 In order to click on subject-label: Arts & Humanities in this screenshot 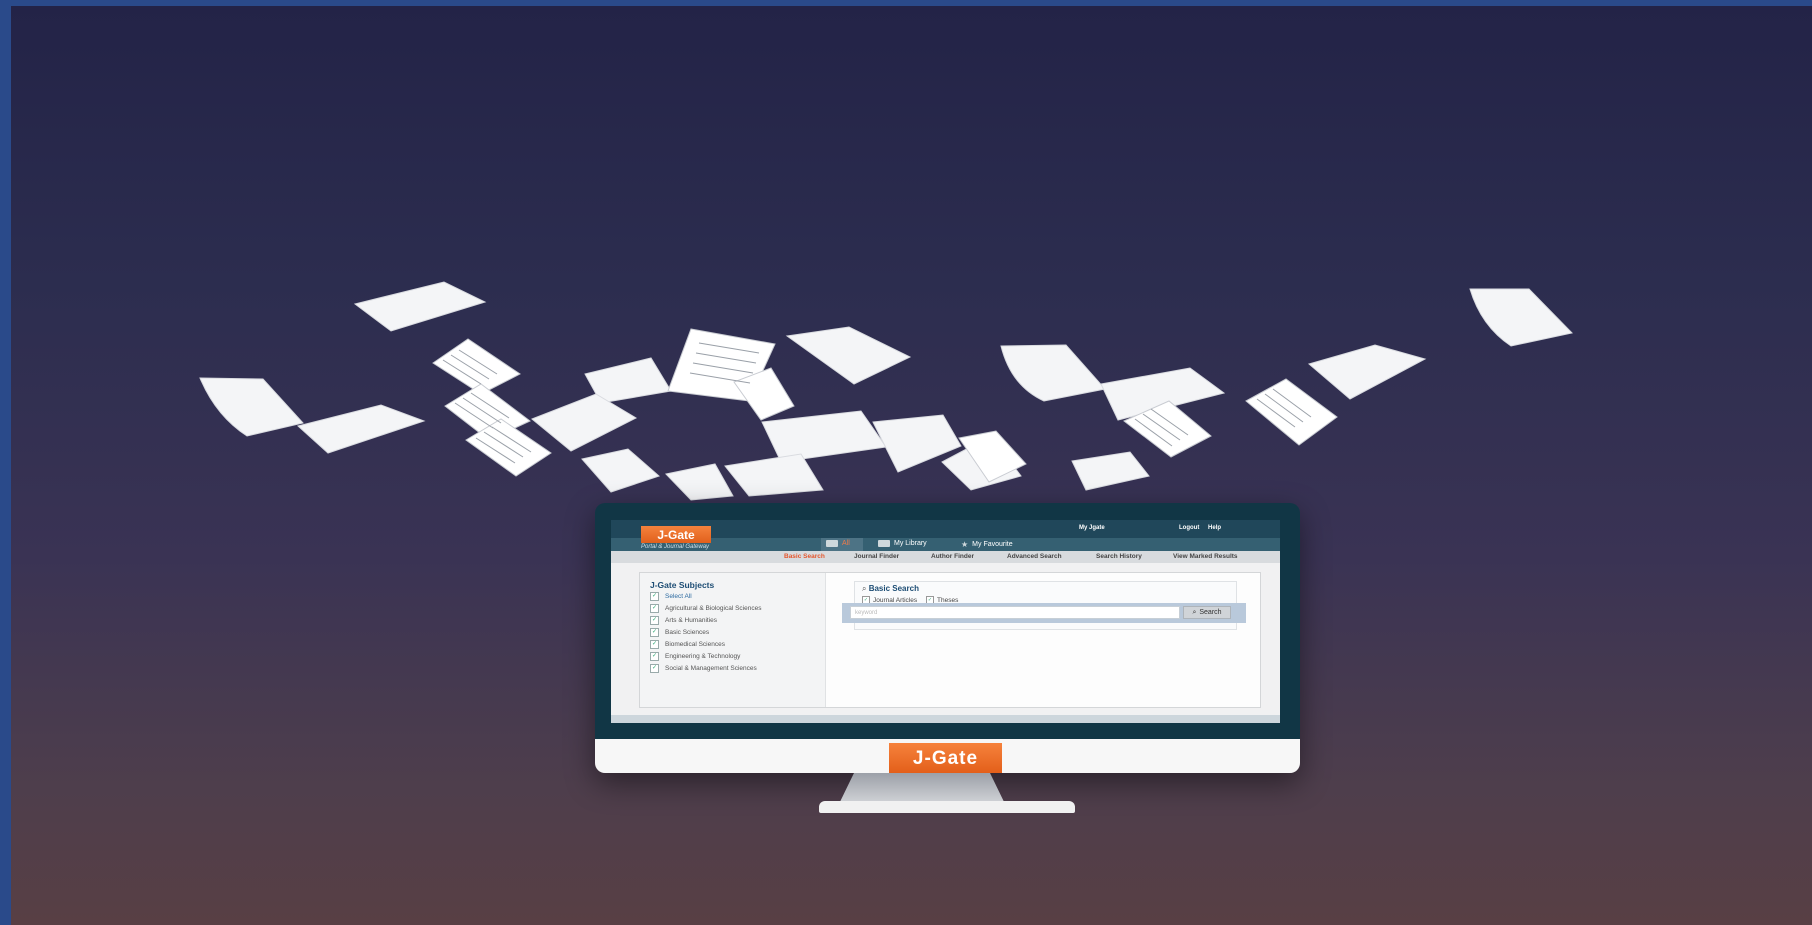, I will do `click(691, 620)`.